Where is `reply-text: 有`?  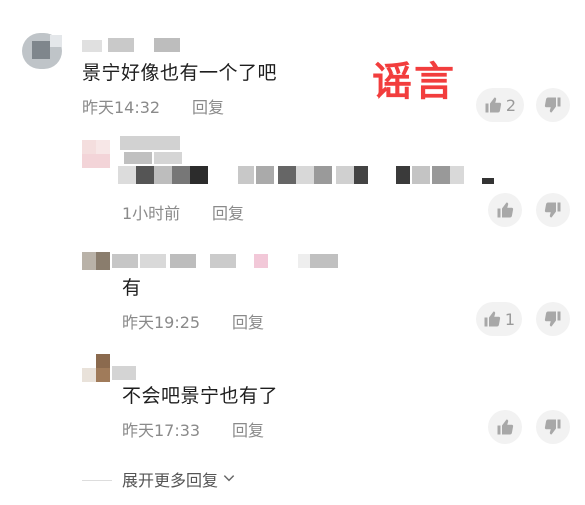
reply-text: 有 is located at coordinates (132, 288).